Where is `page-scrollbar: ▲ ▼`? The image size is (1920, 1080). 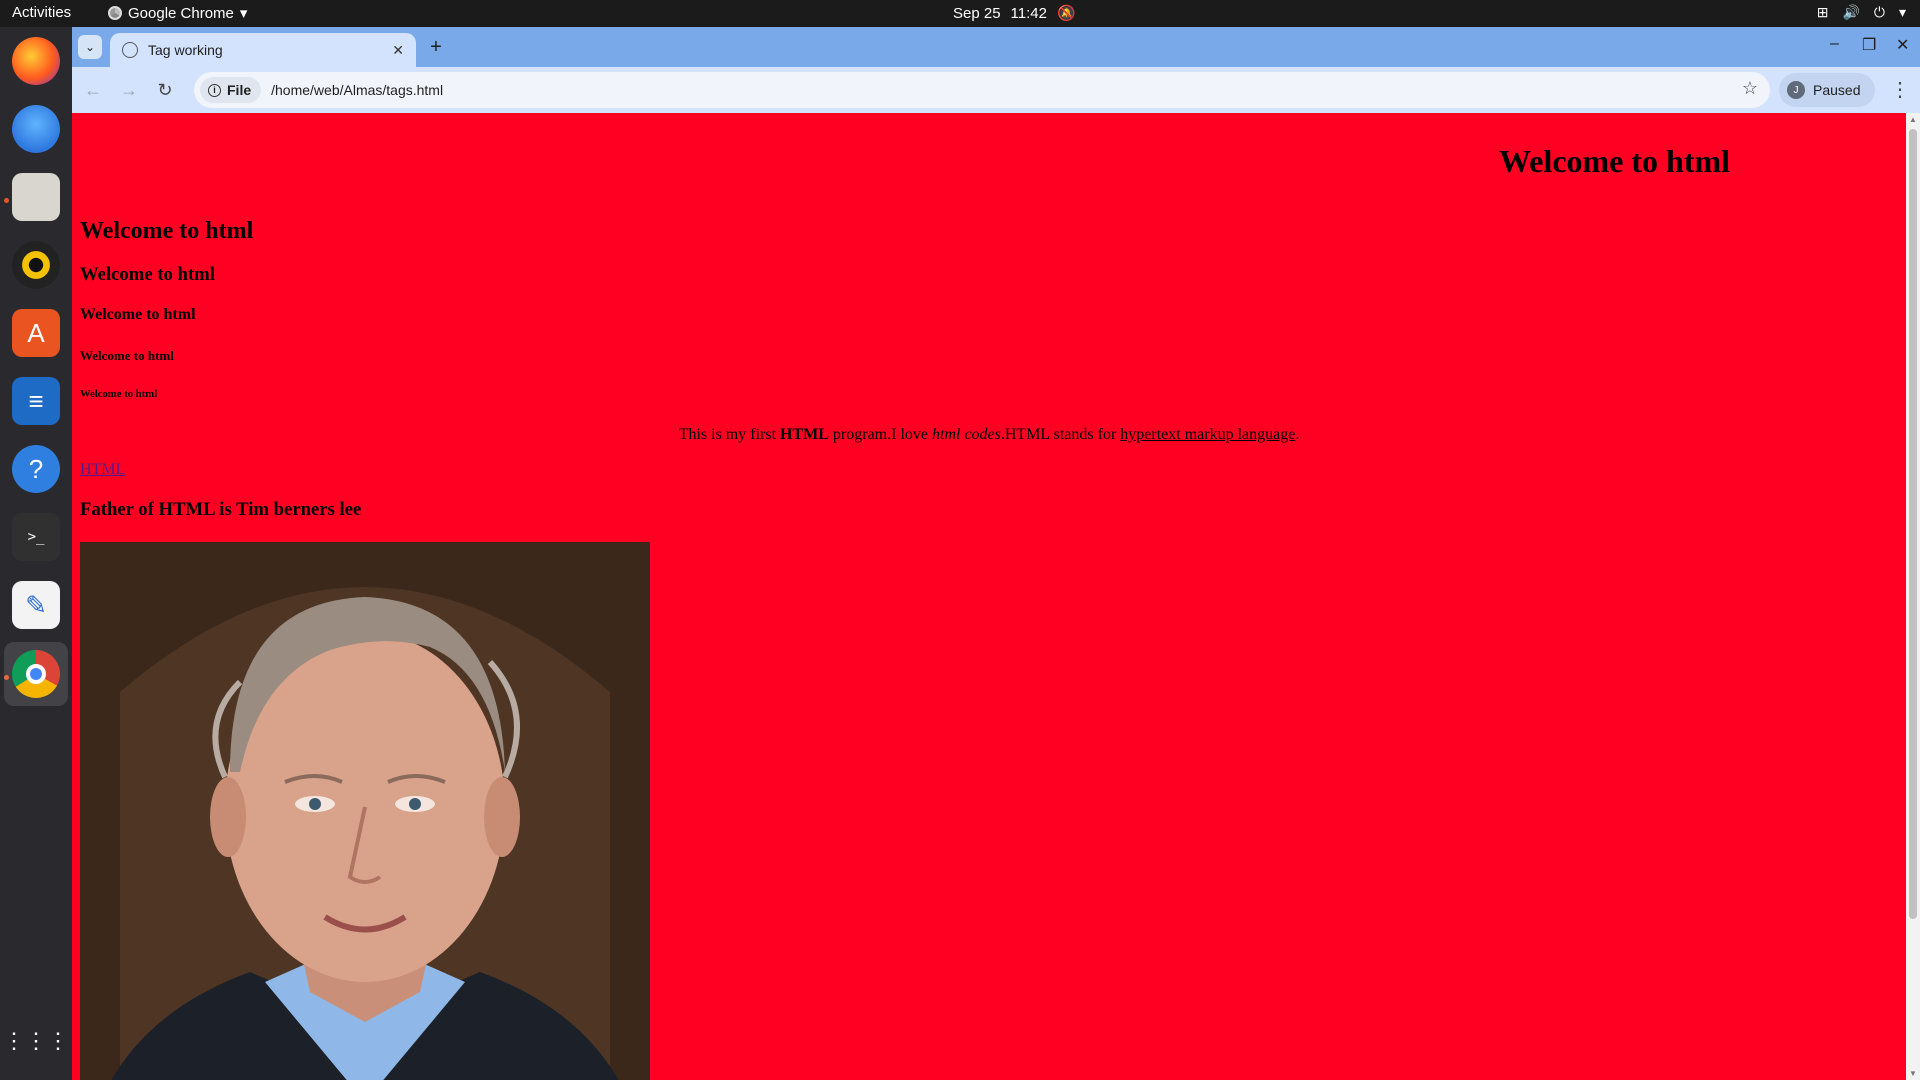
page-scrollbar: ▲ ▼ is located at coordinates (1913, 596).